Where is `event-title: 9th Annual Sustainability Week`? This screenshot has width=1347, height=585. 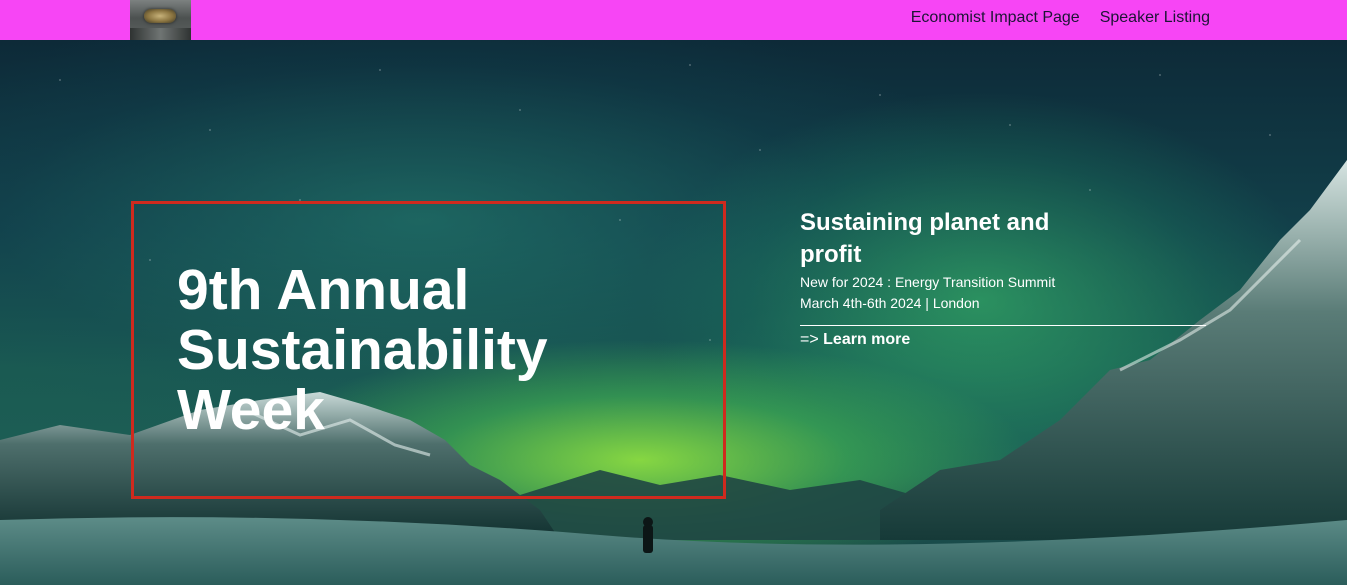
event-title: 9th Annual Sustainability Week is located at coordinates (362, 350).